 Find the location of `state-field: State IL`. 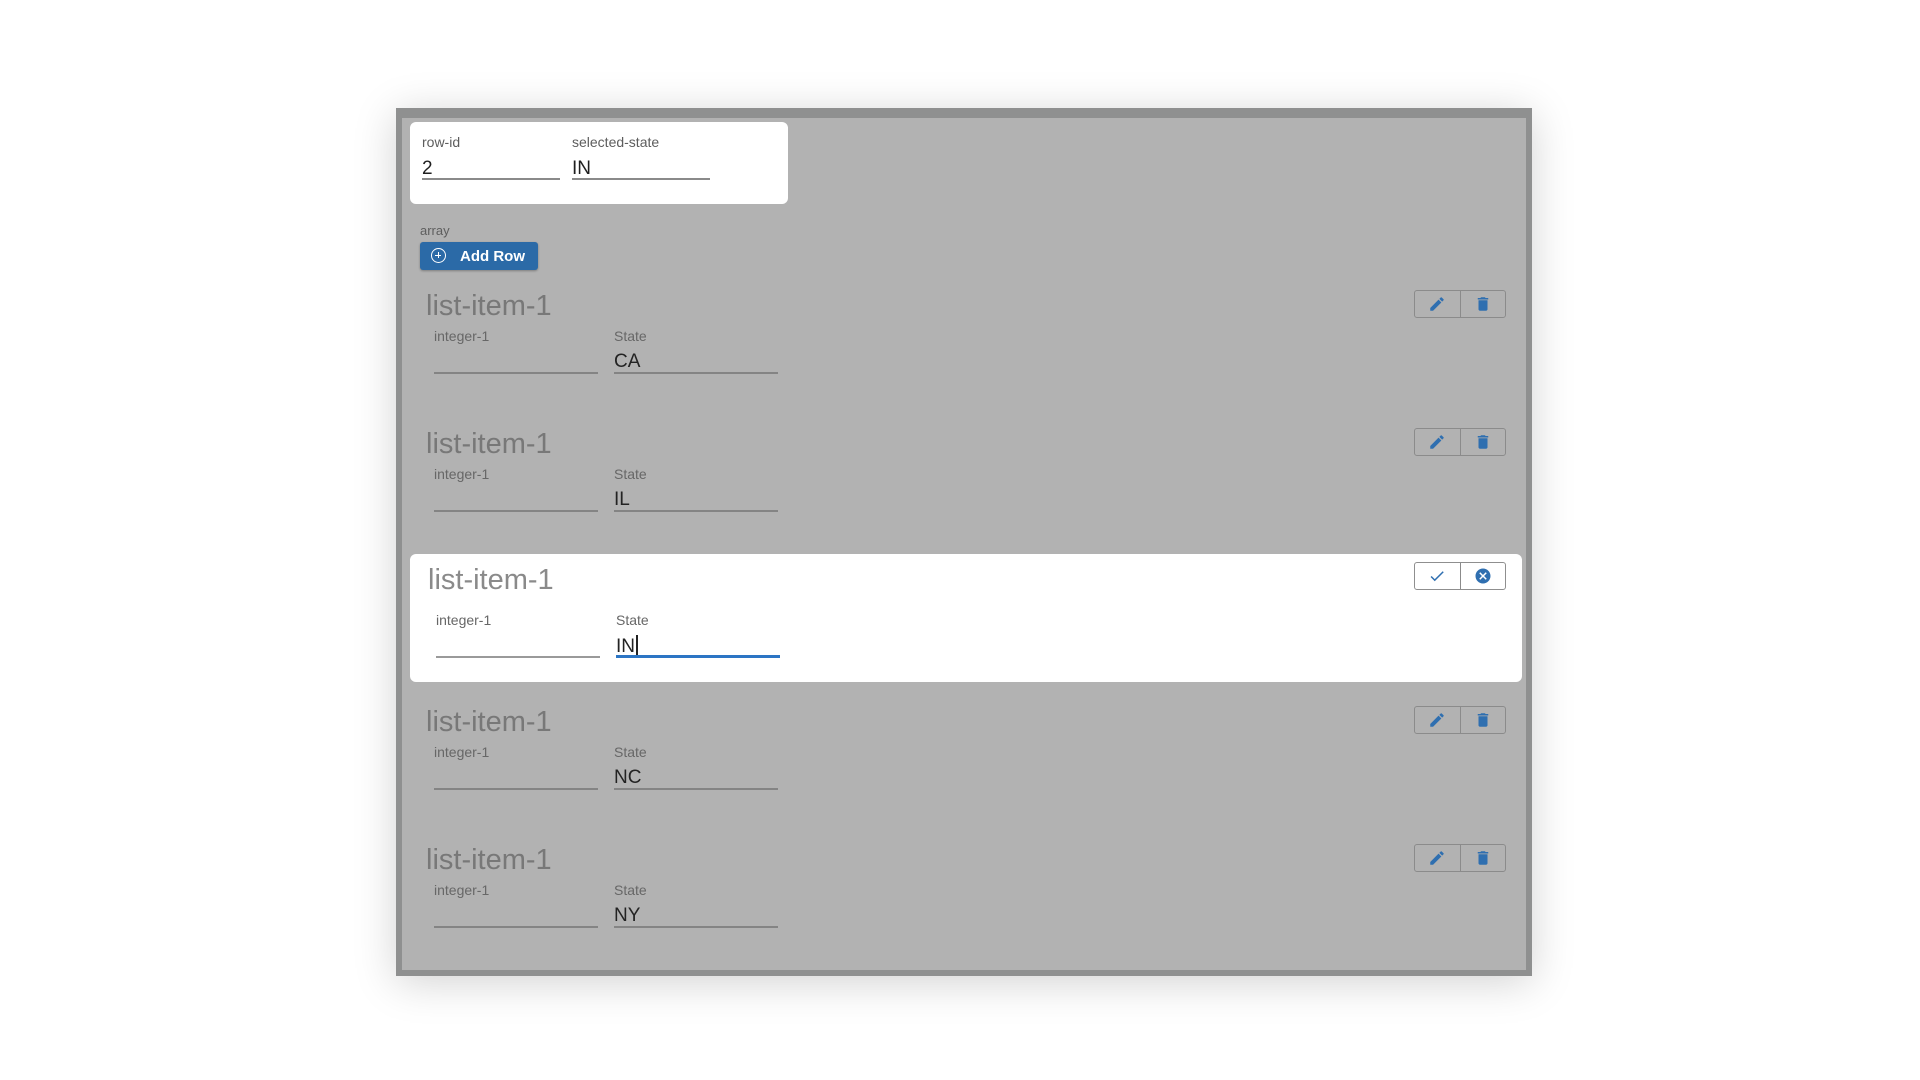

state-field: State IL is located at coordinates (696, 489).